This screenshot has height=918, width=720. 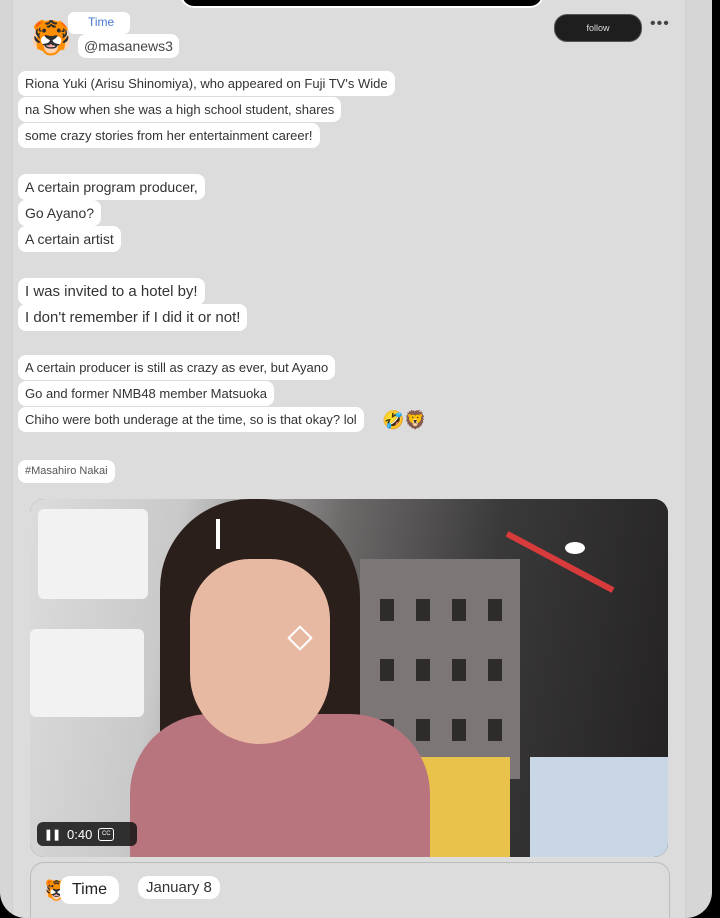 What do you see at coordinates (69, 239) in the screenshot?
I see `post-text-line: A certain artist` at bounding box center [69, 239].